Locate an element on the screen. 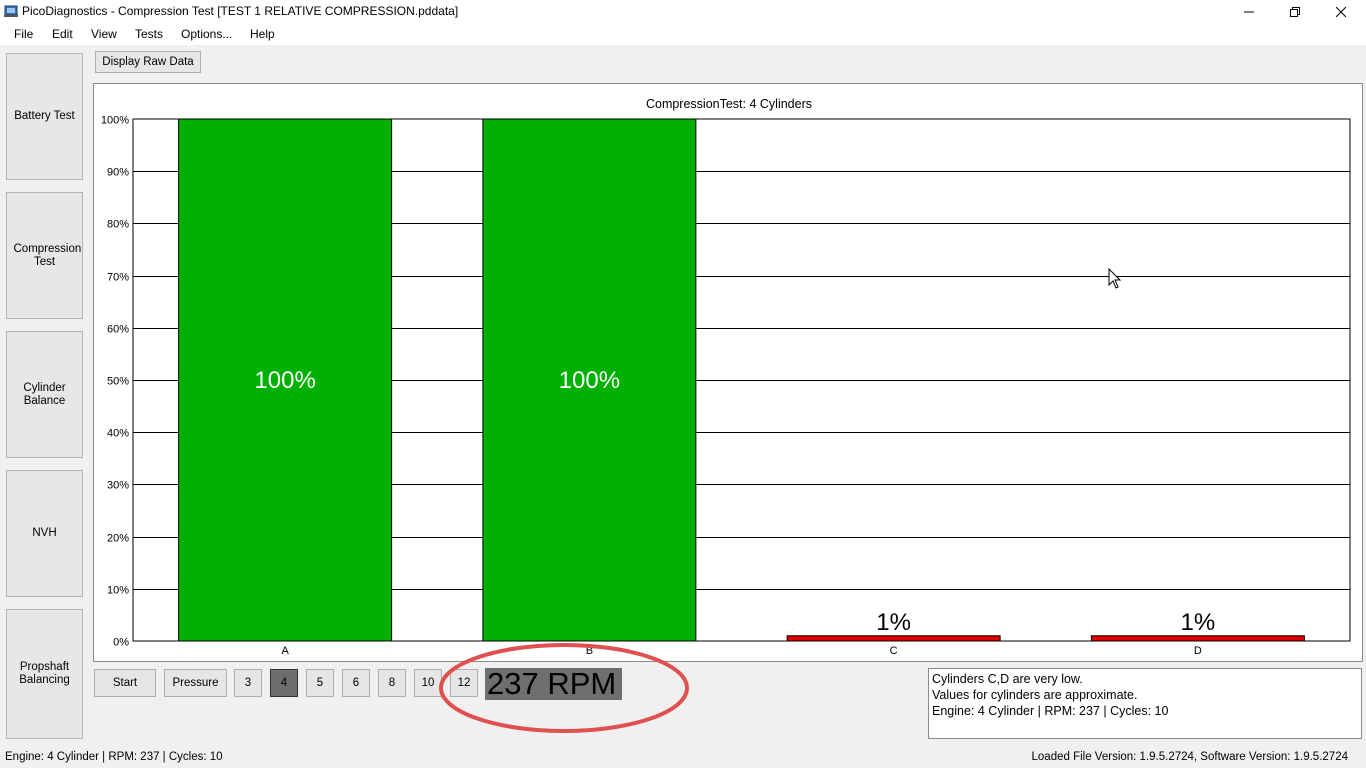 This screenshot has width=1366, height=768. compression-test-button: Compression Test is located at coordinates (44, 255).